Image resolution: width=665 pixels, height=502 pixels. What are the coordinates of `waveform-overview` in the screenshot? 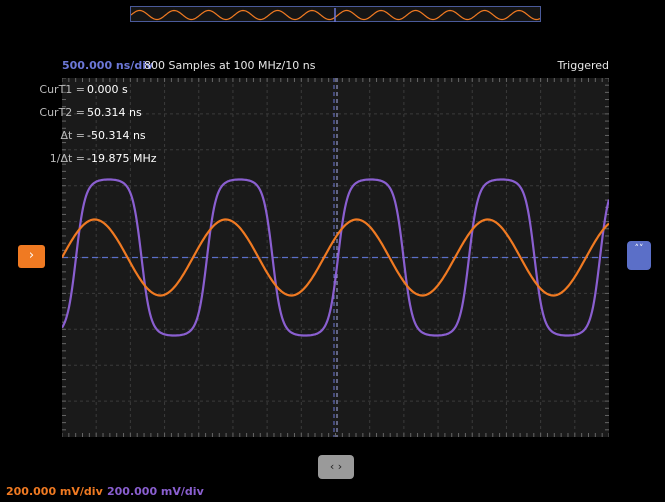 It's located at (335, 14).